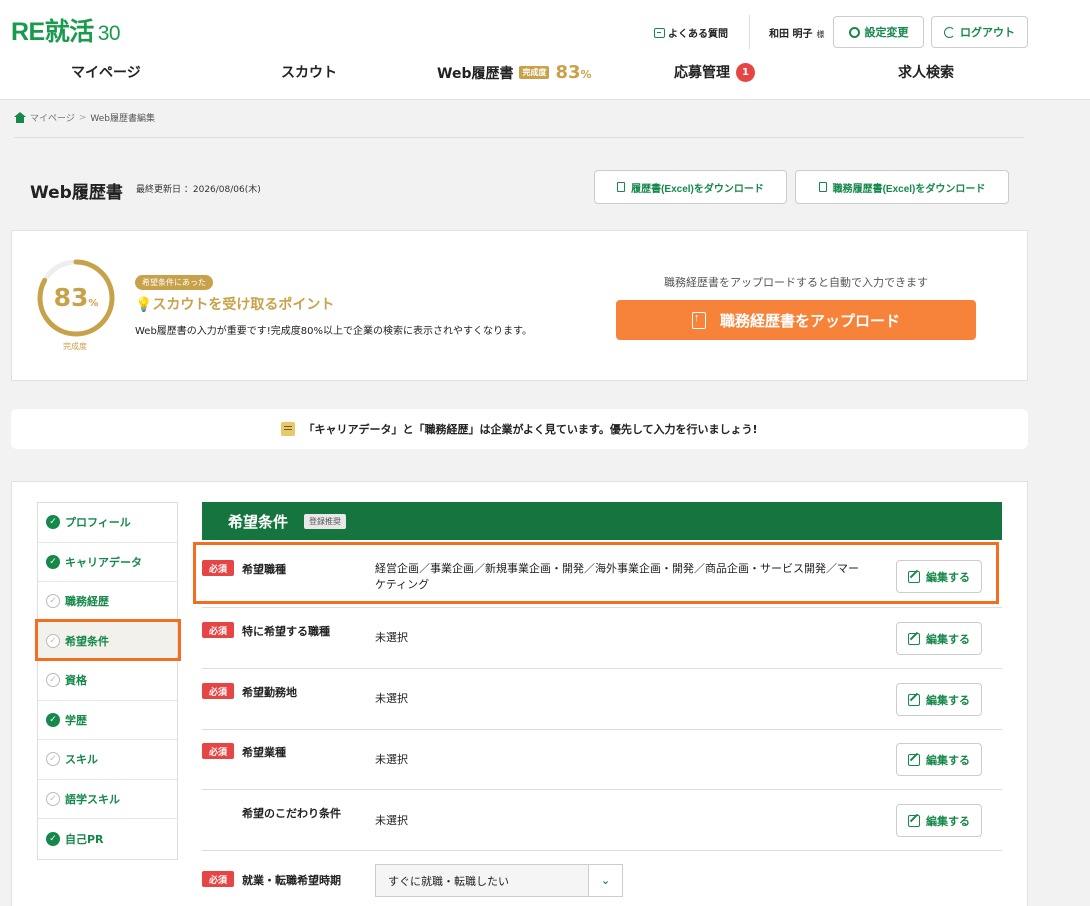 Image resolution: width=1090 pixels, height=906 pixels. Describe the element at coordinates (288, 429) in the screenshot. I see `memo-icon` at that location.